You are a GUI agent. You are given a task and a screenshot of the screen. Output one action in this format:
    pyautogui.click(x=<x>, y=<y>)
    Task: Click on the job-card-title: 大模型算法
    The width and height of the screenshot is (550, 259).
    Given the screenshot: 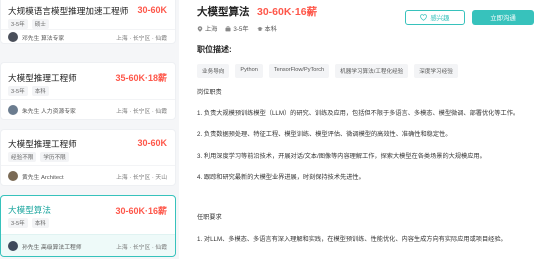 What is the action you would take?
    pyautogui.click(x=29, y=210)
    